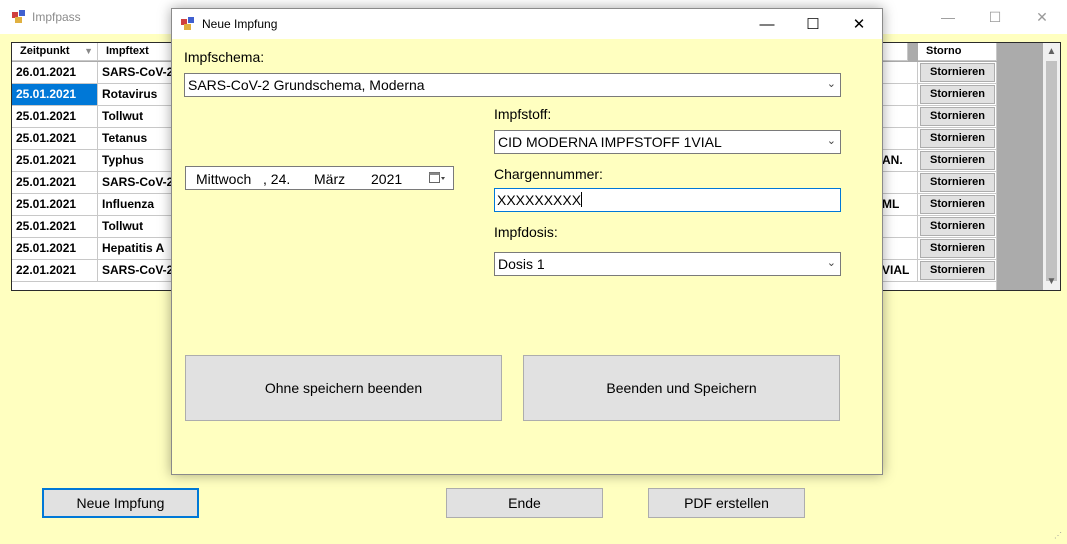 Image resolution: width=1067 pixels, height=544 pixels. What do you see at coordinates (521, 264) in the screenshot?
I see `dosis-value: Dosis 1` at bounding box center [521, 264].